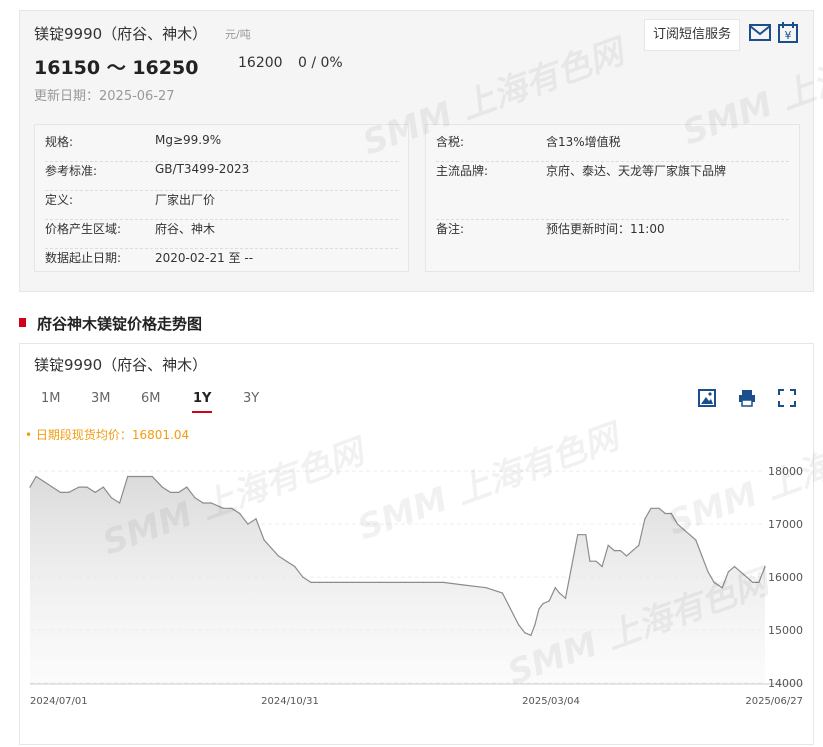 The height and width of the screenshot is (747, 823). What do you see at coordinates (785, 683) in the screenshot?
I see `y-tick-label: 14000` at bounding box center [785, 683].